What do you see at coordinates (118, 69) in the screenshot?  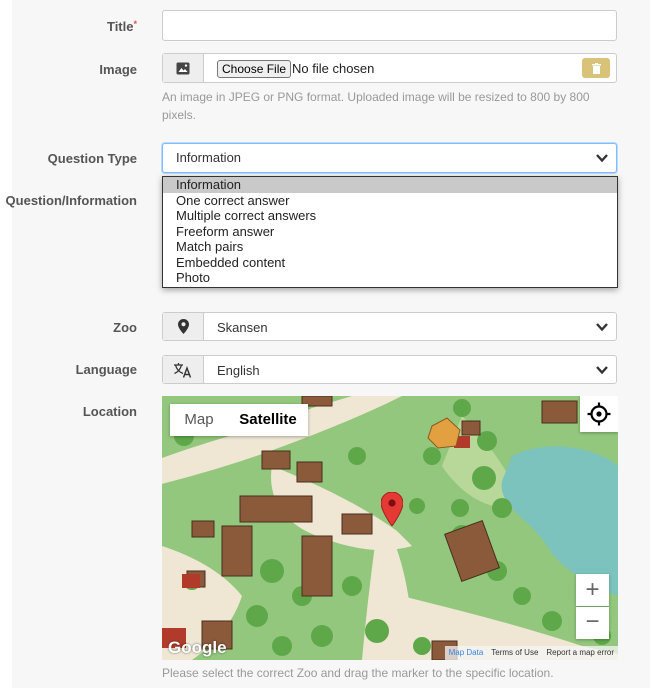 I see `image-label: Image` at bounding box center [118, 69].